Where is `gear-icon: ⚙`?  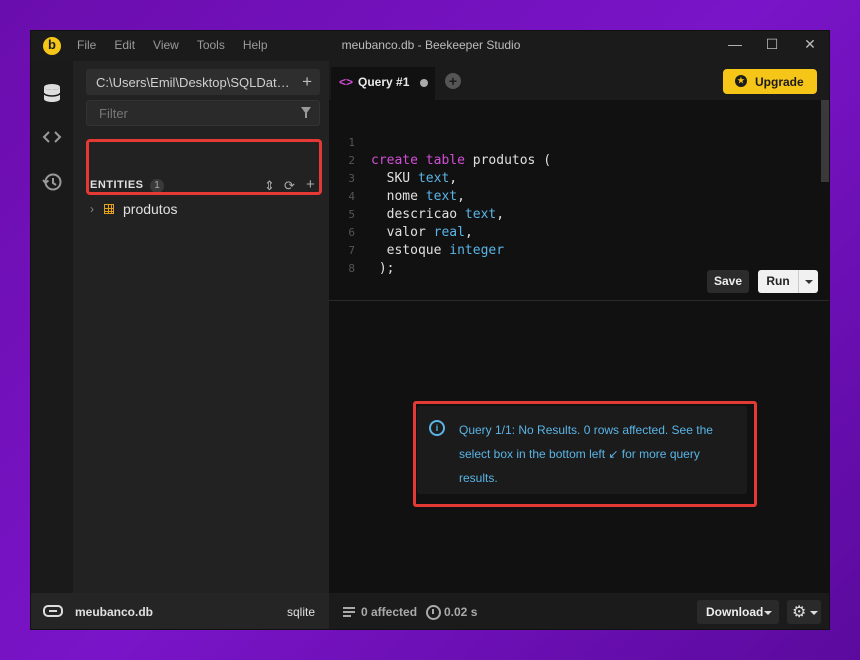
gear-icon: ⚙ is located at coordinates (799, 612).